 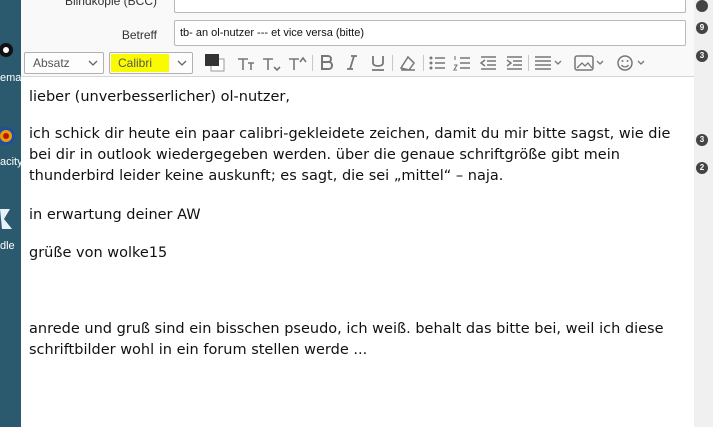 I want to click on paragraph-format-value: Absatz, so click(x=51, y=63).